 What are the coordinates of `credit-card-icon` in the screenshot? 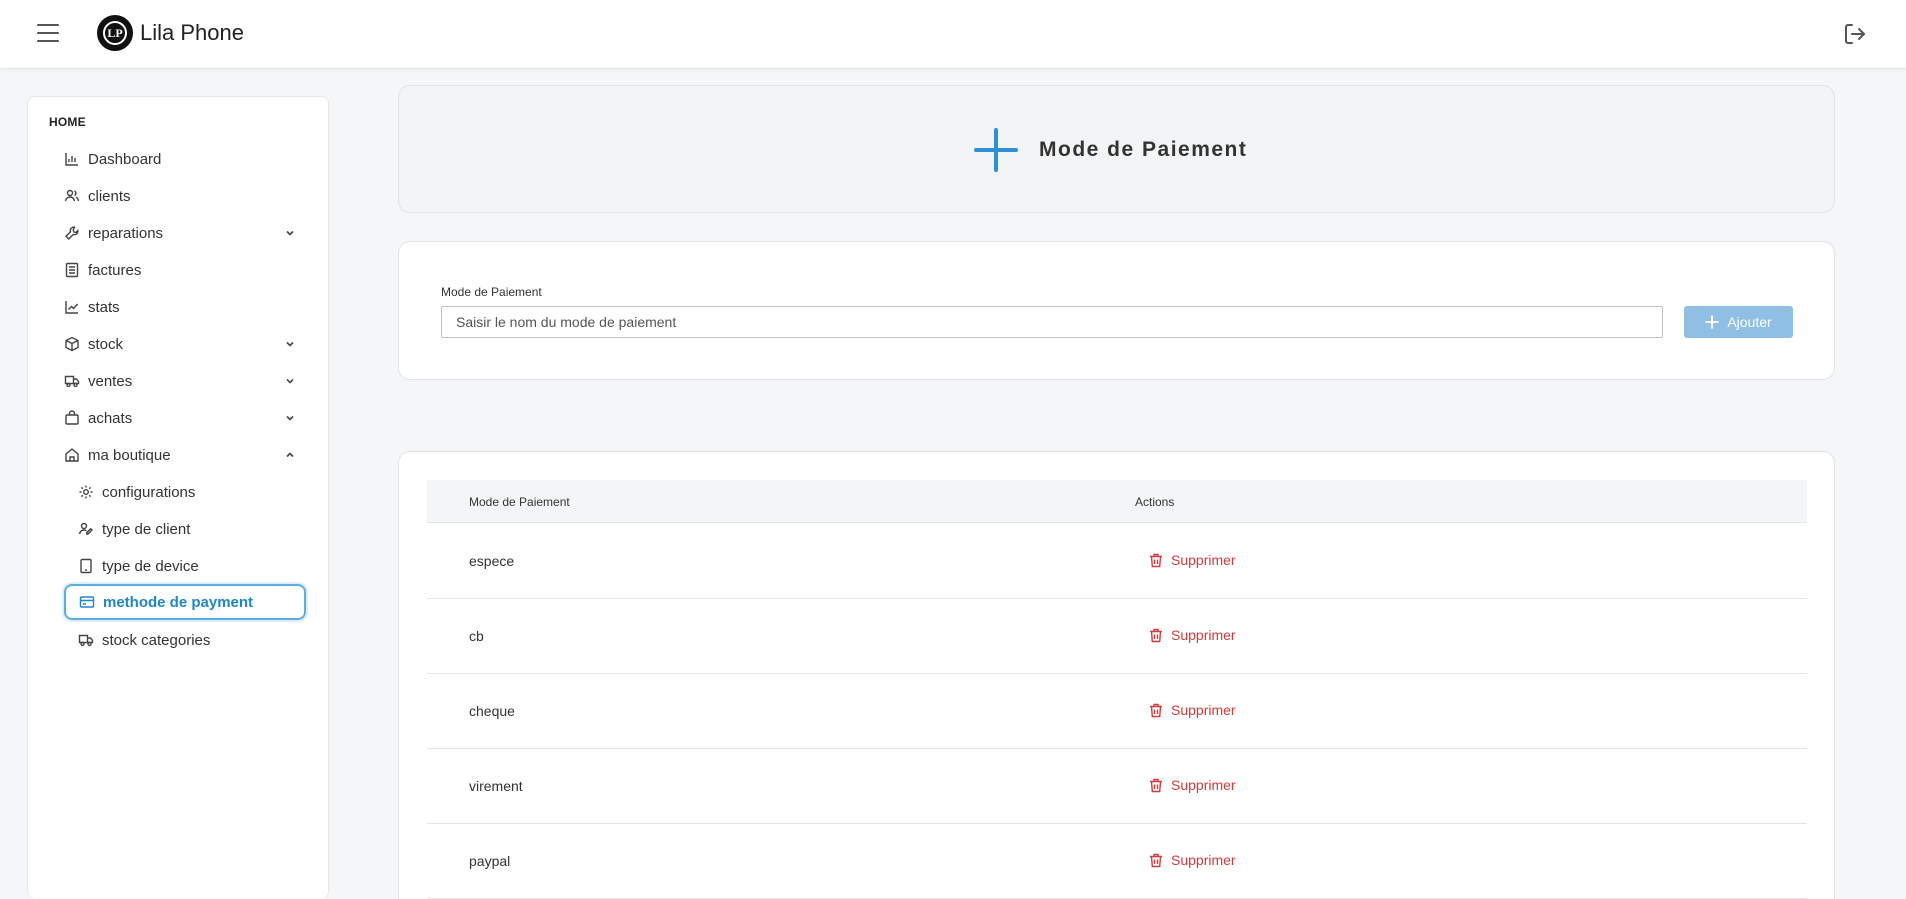 It's located at (87, 602).